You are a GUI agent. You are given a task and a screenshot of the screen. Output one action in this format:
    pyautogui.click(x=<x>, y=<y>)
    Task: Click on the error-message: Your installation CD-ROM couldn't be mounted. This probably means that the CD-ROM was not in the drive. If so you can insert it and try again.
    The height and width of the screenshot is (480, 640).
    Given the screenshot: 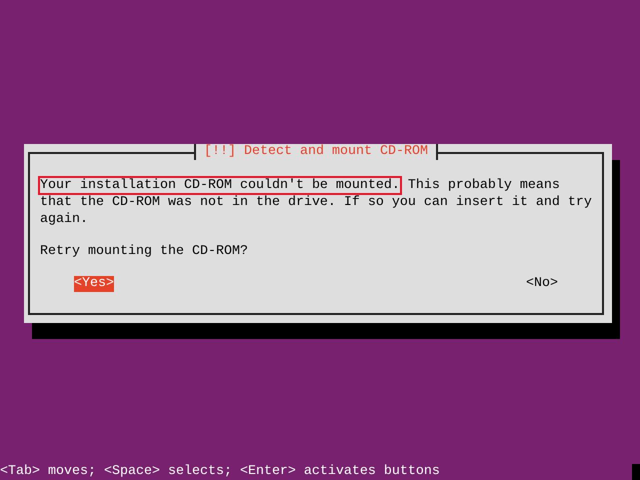 What is the action you would take?
    pyautogui.click(x=316, y=202)
    